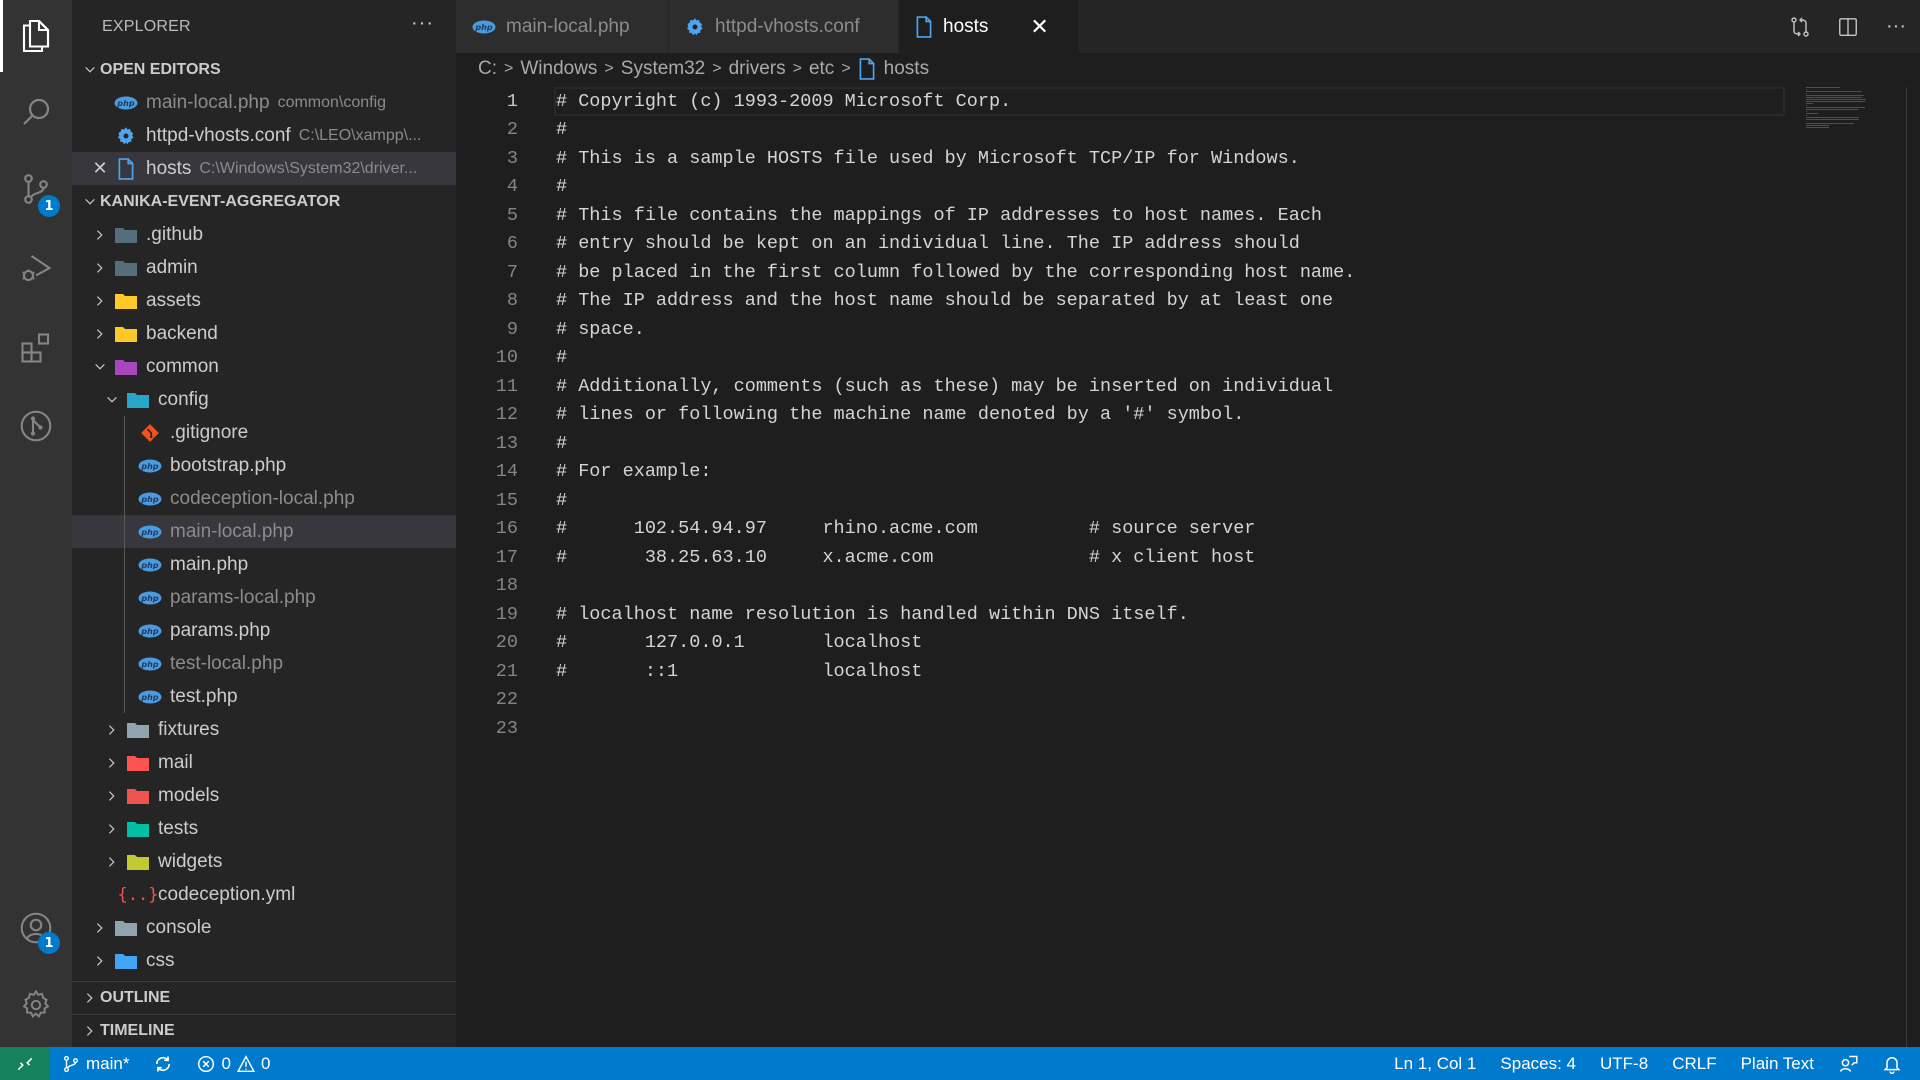  What do you see at coordinates (757, 69) in the screenshot?
I see `breadcrumb-item: drivers` at bounding box center [757, 69].